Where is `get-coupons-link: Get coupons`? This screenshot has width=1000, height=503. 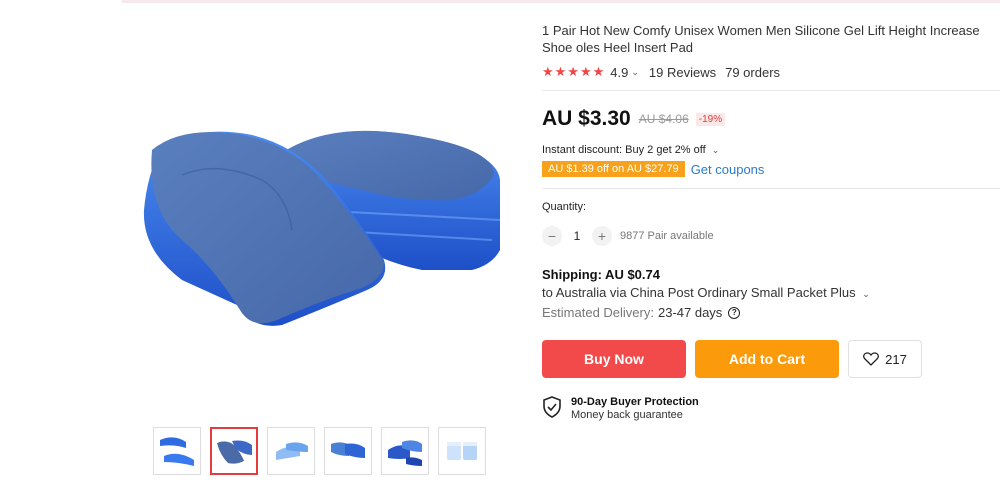 get-coupons-link: Get coupons is located at coordinates (728, 169).